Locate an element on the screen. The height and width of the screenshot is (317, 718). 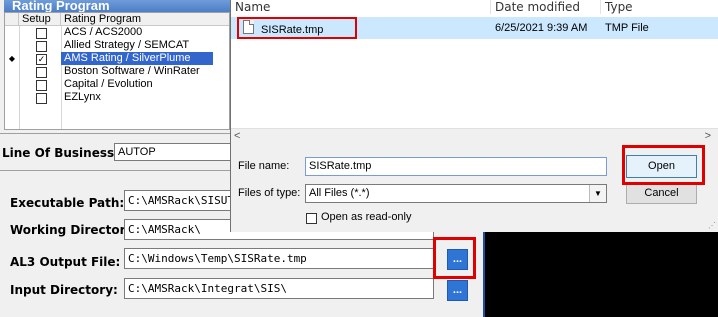
rating-program-row: EZLynx is located at coordinates (117, 97).